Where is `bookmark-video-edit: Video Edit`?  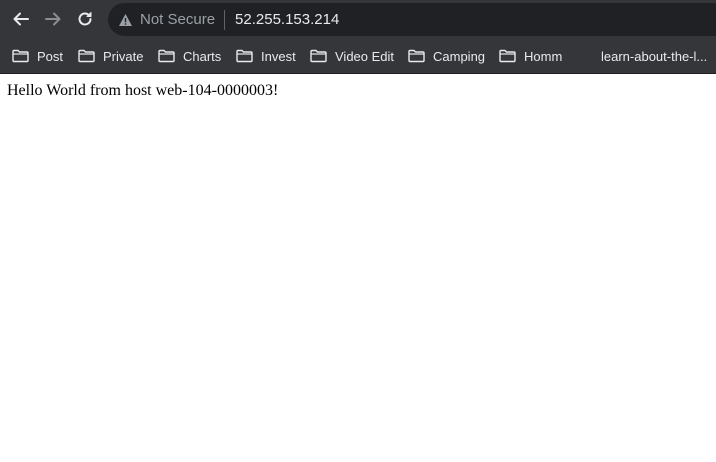
bookmark-video-edit: Video Edit is located at coordinates (352, 56).